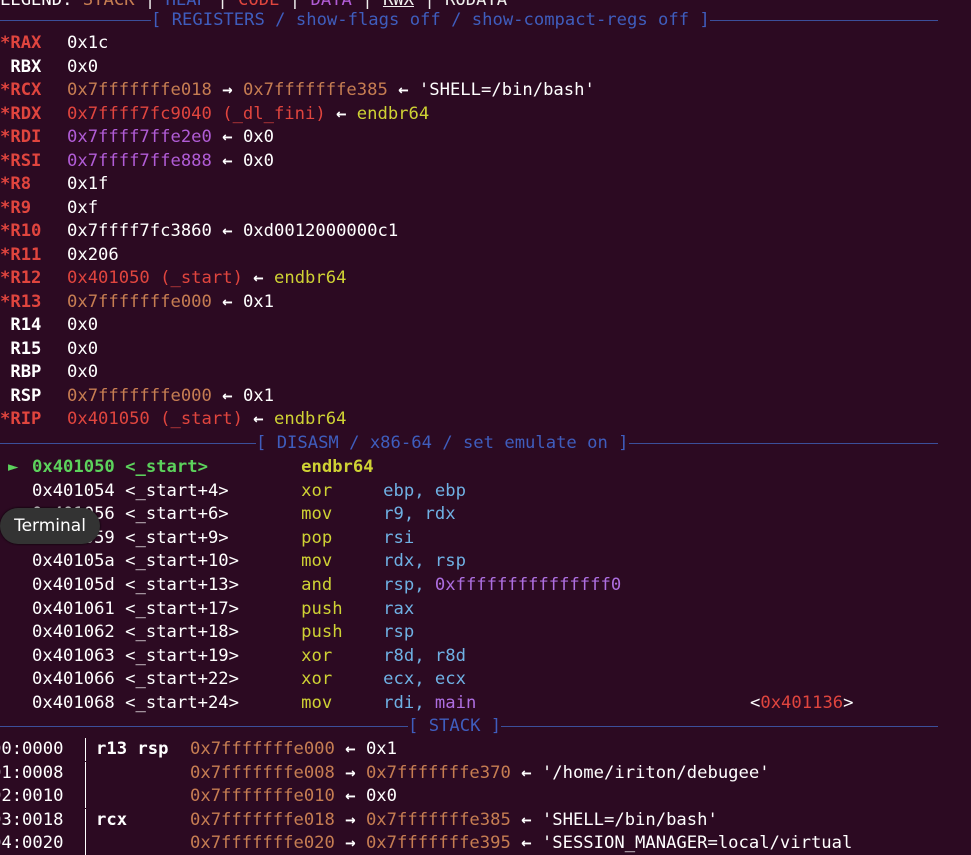 The width and height of the screenshot is (971, 855). What do you see at coordinates (21, 278) in the screenshot?
I see `register-name: *R12` at bounding box center [21, 278].